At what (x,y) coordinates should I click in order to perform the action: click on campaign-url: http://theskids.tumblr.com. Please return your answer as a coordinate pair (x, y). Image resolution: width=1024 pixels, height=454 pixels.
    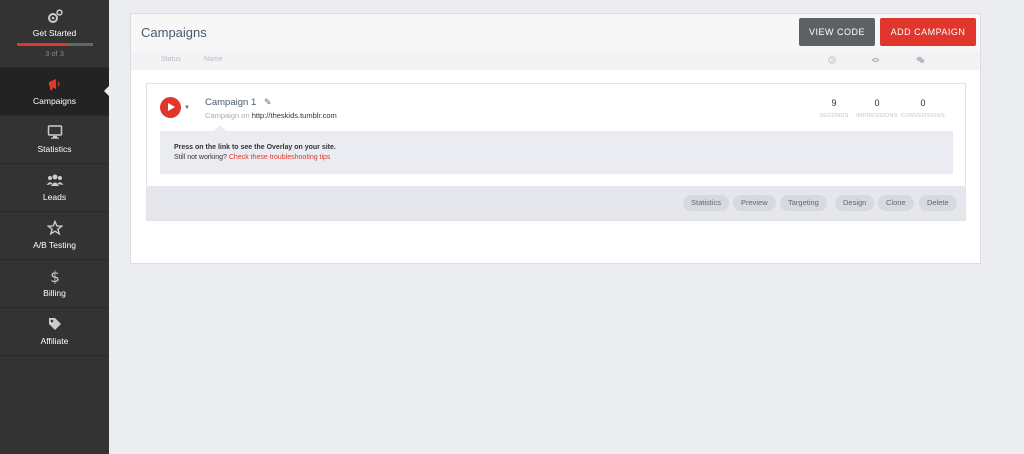
    Looking at the image, I should click on (294, 115).